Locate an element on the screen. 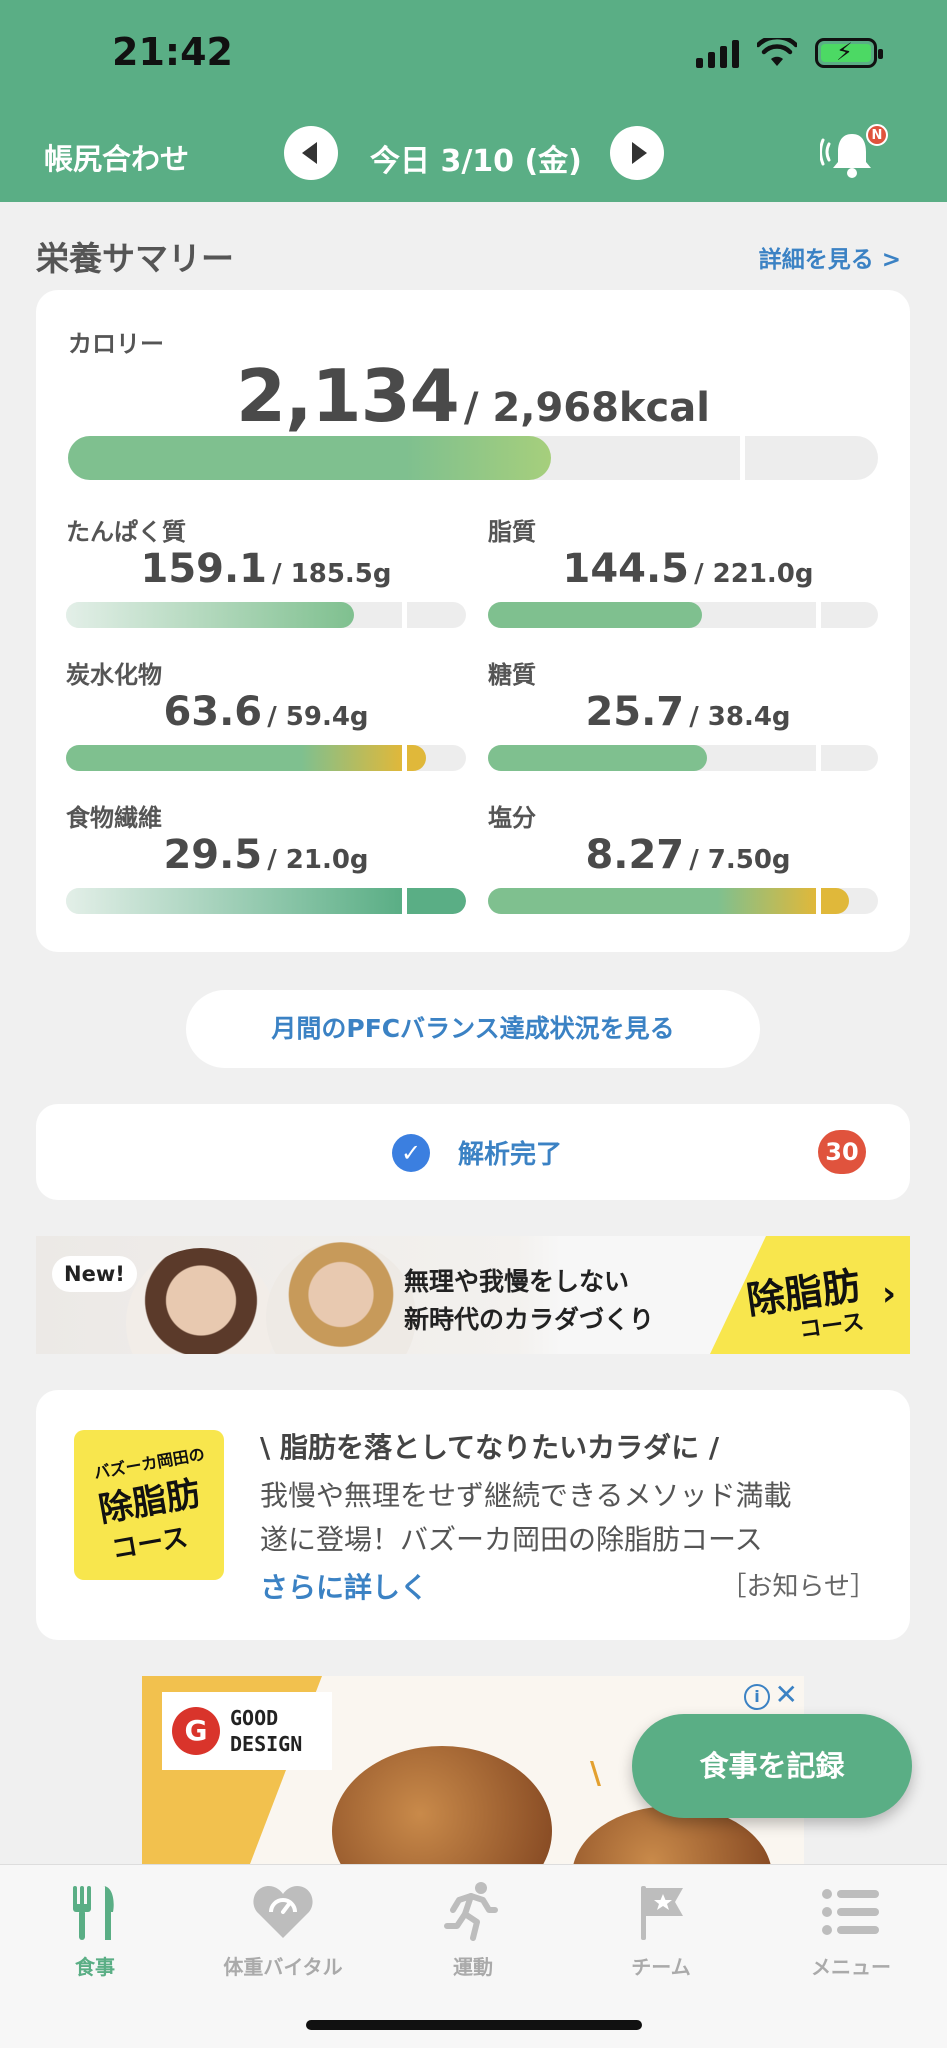 This screenshot has height=2048, width=947. nutrient-target: / 7.50g is located at coordinates (740, 860).